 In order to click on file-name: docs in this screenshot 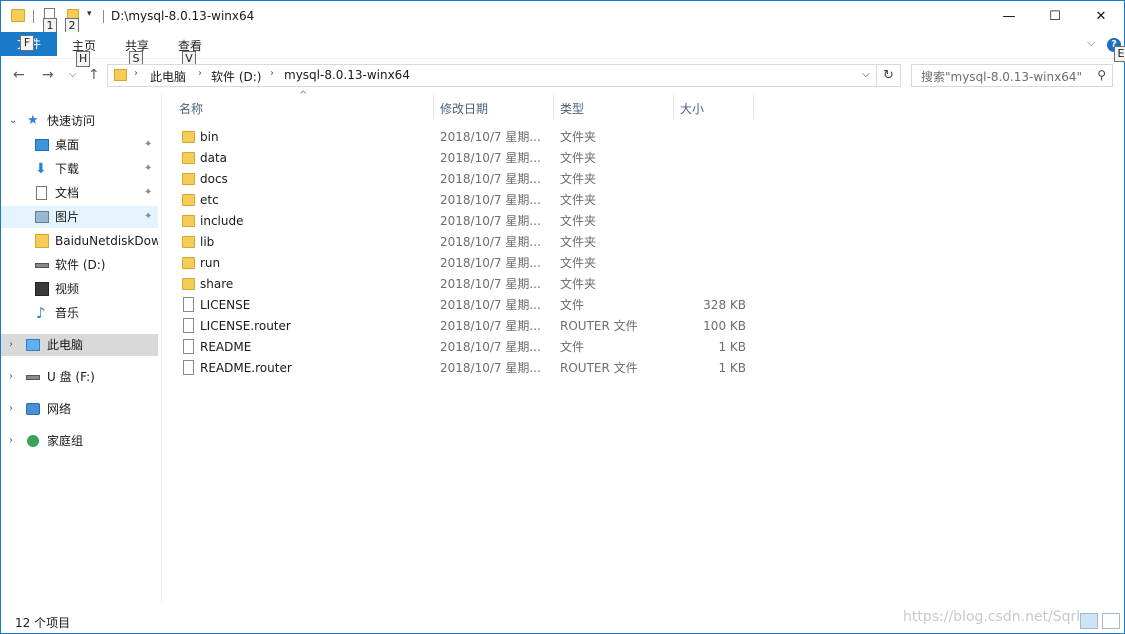, I will do `click(214, 179)`.